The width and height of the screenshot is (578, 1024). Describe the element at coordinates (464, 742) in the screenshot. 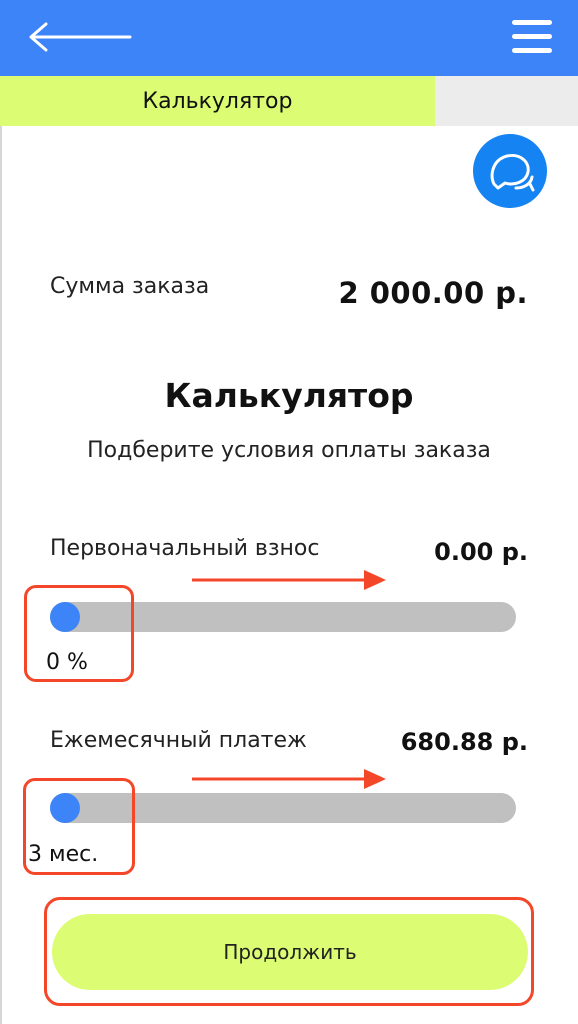

I see `monthly-payment-value: 680.88 р.` at that location.